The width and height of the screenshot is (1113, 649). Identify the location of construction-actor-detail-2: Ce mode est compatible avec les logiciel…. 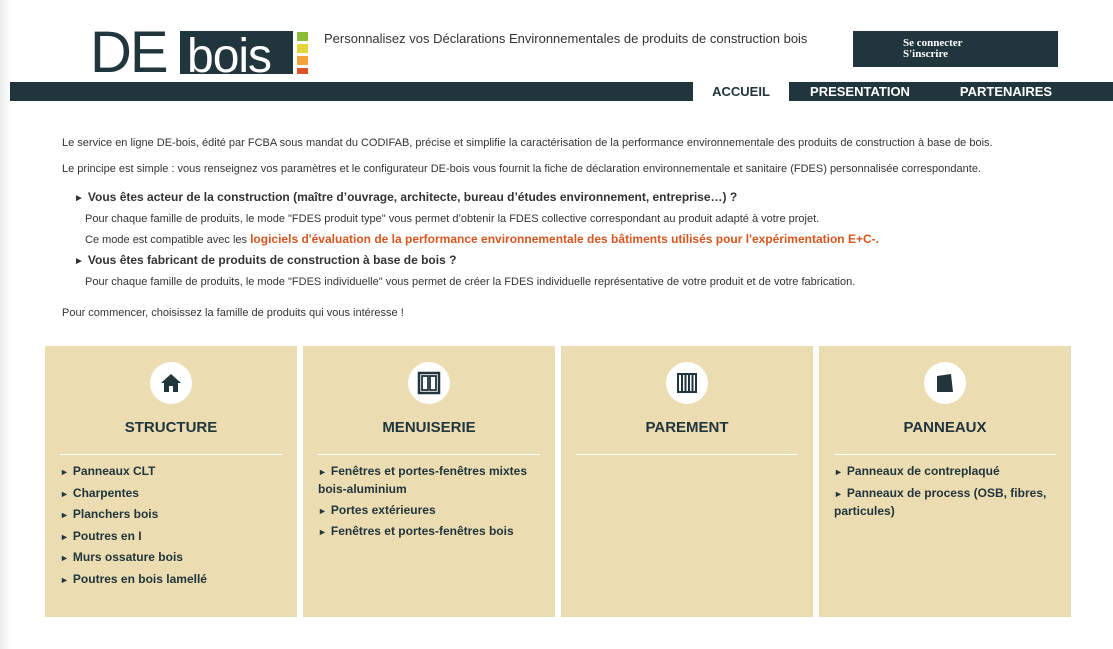
(593, 239).